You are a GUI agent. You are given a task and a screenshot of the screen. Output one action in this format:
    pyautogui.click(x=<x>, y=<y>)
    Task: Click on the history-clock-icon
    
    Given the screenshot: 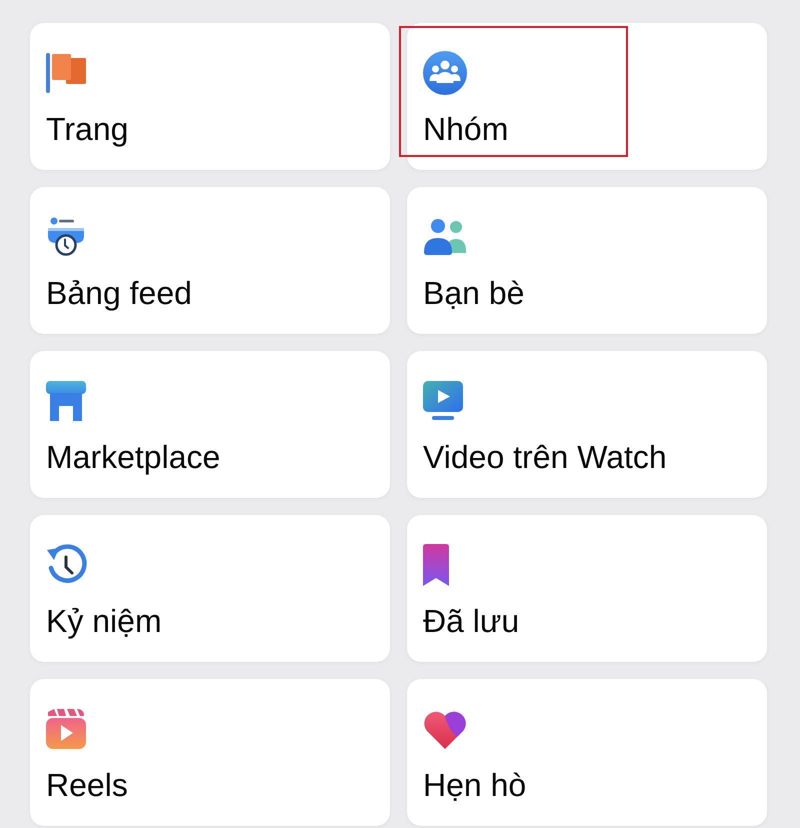 What is the action you would take?
    pyautogui.click(x=67, y=565)
    